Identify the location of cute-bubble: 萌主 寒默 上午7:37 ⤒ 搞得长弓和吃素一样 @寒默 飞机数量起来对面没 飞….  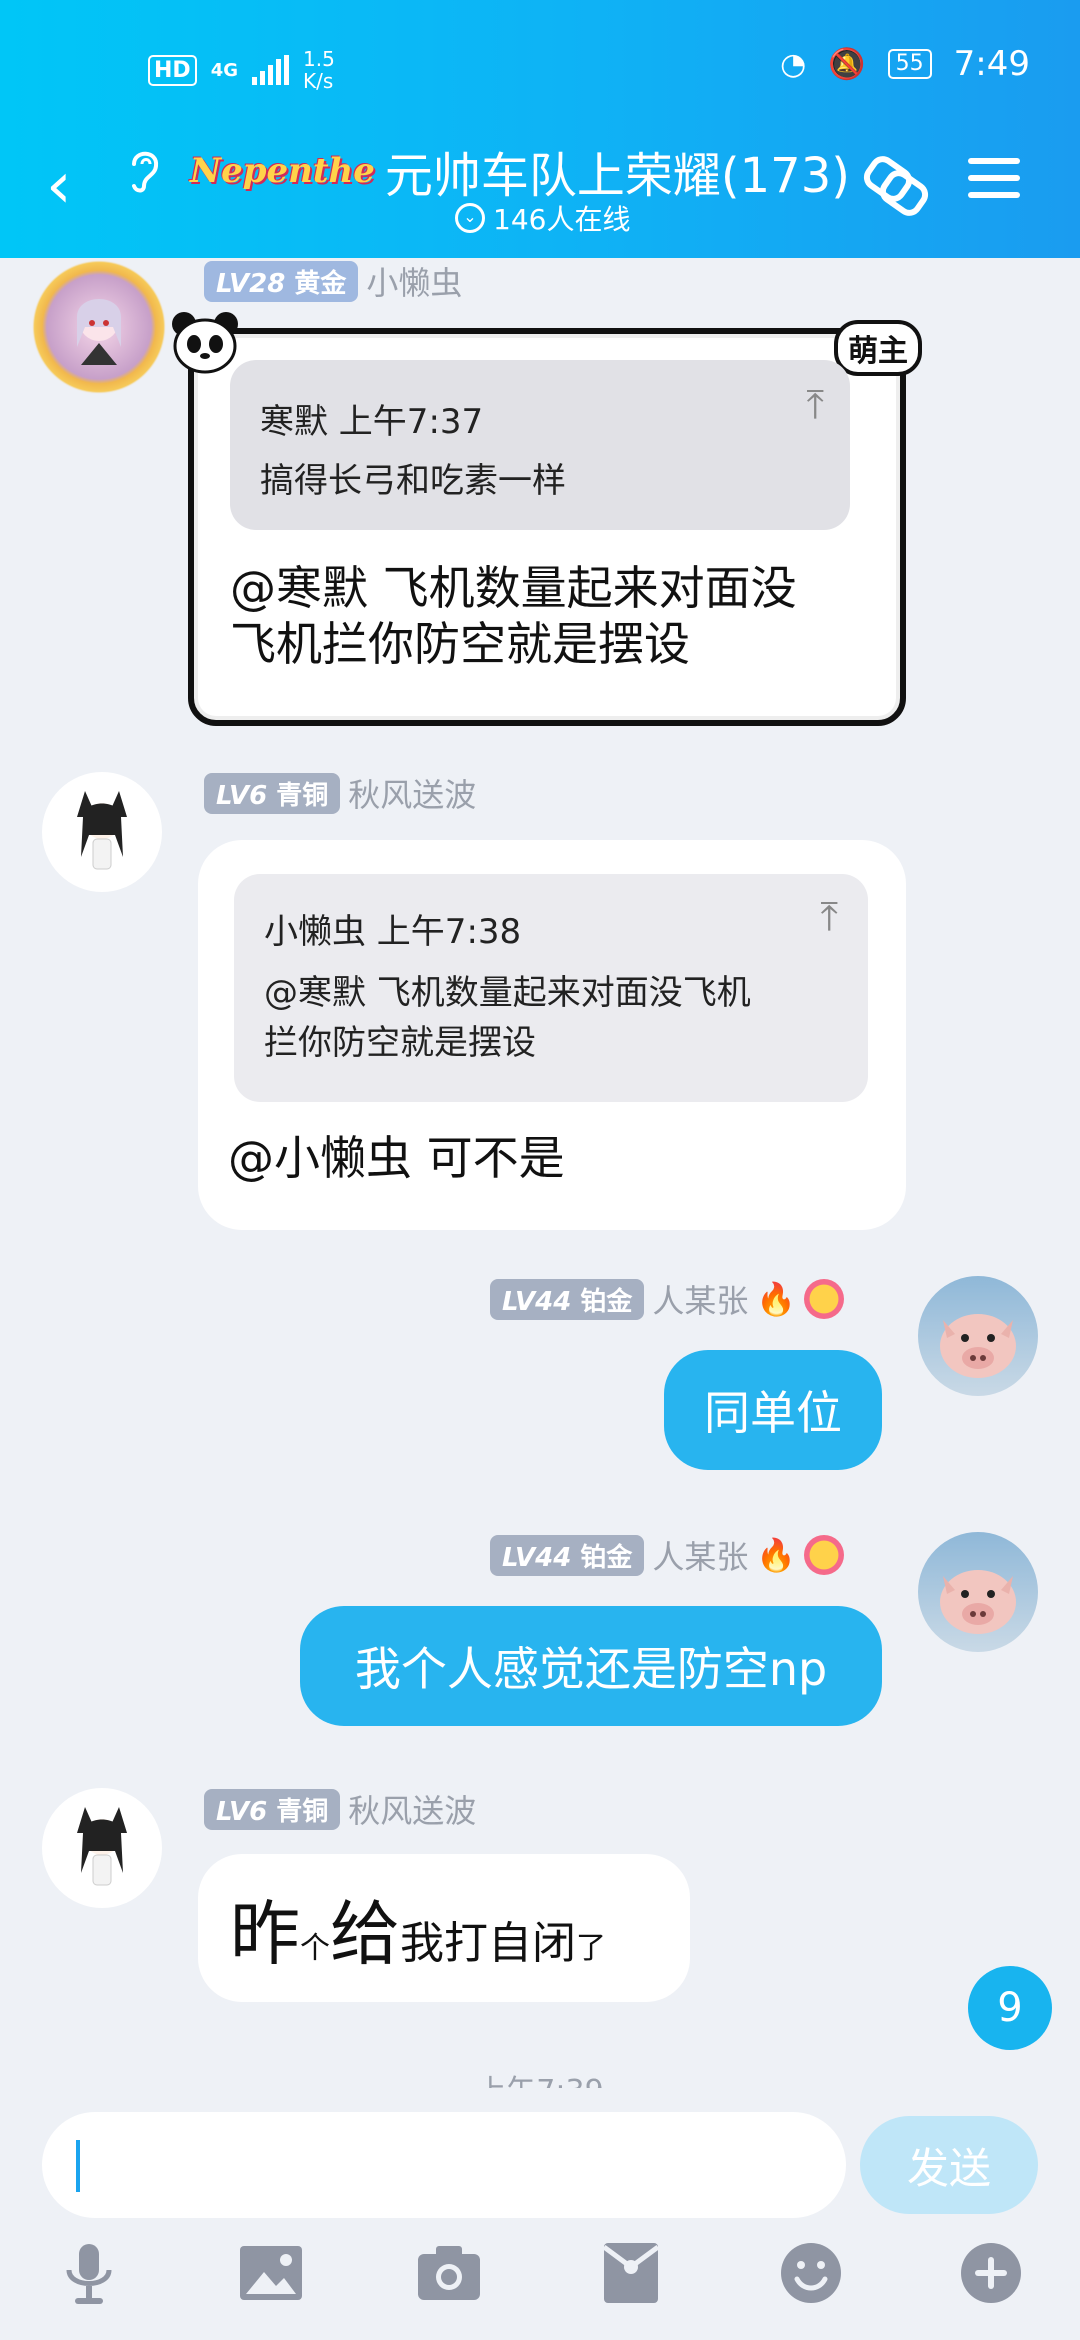
(547, 519).